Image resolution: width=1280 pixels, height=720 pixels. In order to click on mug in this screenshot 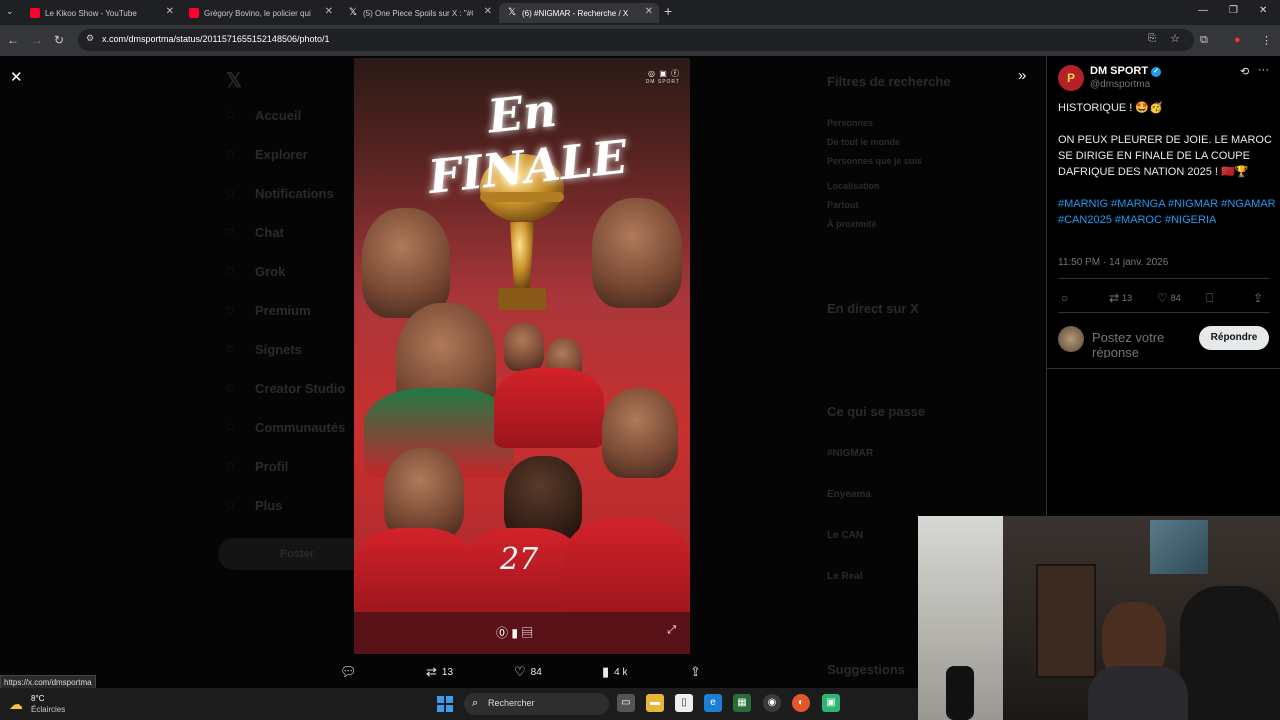, I will do `click(960, 693)`.